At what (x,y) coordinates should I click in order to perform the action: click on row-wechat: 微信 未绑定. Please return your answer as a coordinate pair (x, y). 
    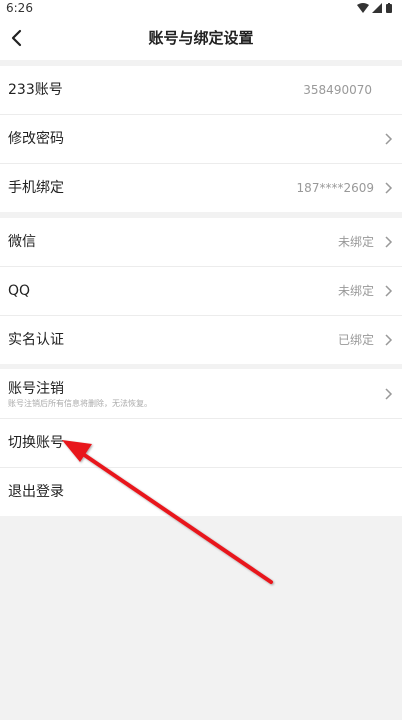
    Looking at the image, I should click on (201, 242).